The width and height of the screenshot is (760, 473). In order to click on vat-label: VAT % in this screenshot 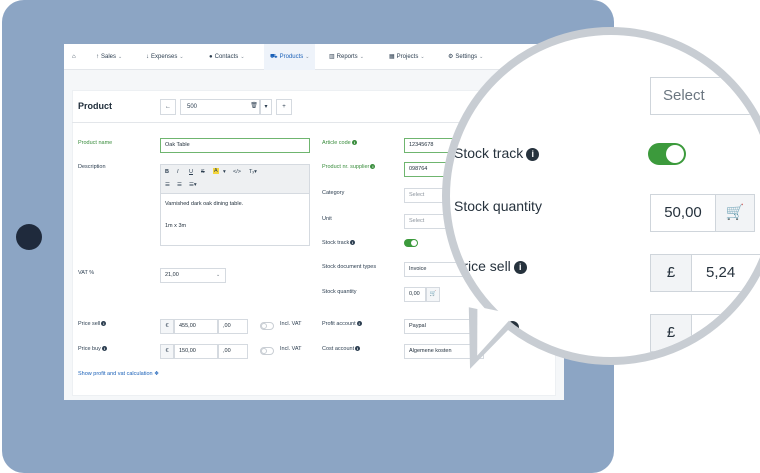, I will do `click(86, 273)`.